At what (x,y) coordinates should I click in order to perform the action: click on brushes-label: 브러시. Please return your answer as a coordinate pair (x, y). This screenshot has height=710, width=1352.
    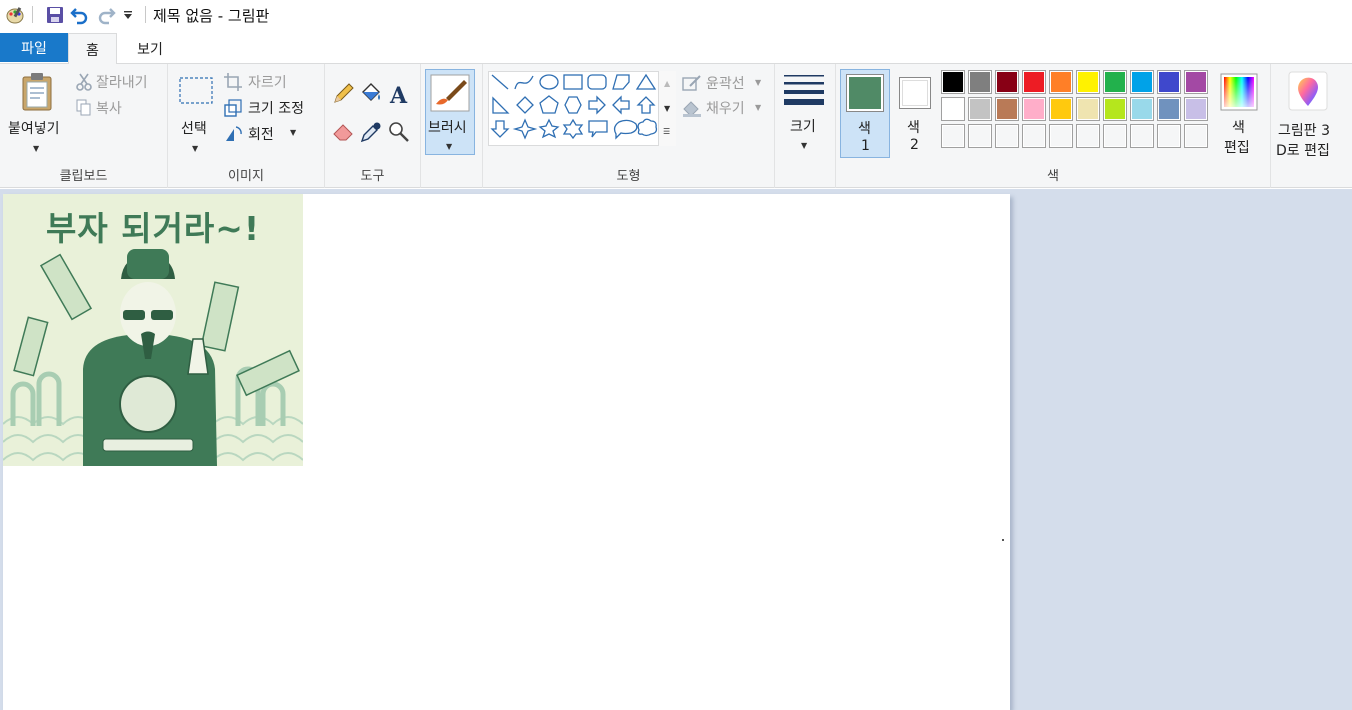
    Looking at the image, I should click on (447, 128).